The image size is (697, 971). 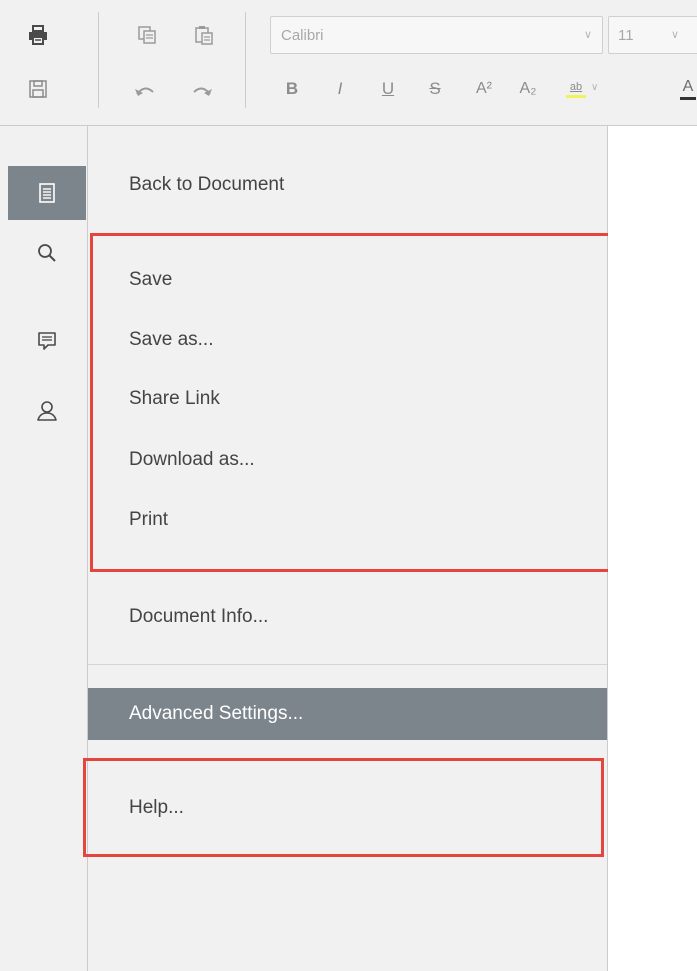 I want to click on font-size-select: 11 ∨, so click(x=652, y=35).